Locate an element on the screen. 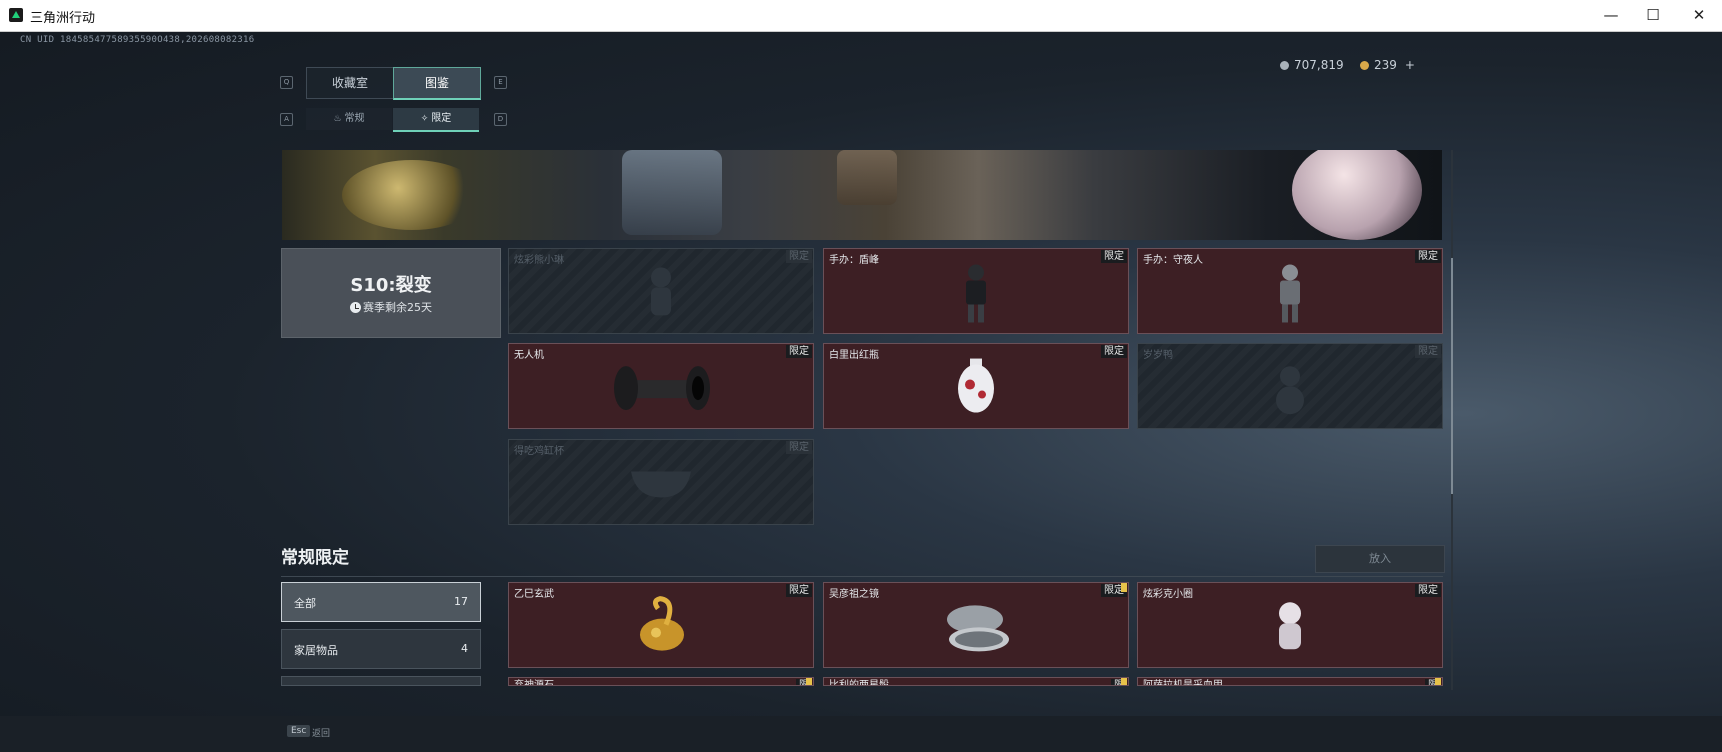 This screenshot has height=752, width=1722. item-name: 手办：盾峰 is located at coordinates (854, 260).